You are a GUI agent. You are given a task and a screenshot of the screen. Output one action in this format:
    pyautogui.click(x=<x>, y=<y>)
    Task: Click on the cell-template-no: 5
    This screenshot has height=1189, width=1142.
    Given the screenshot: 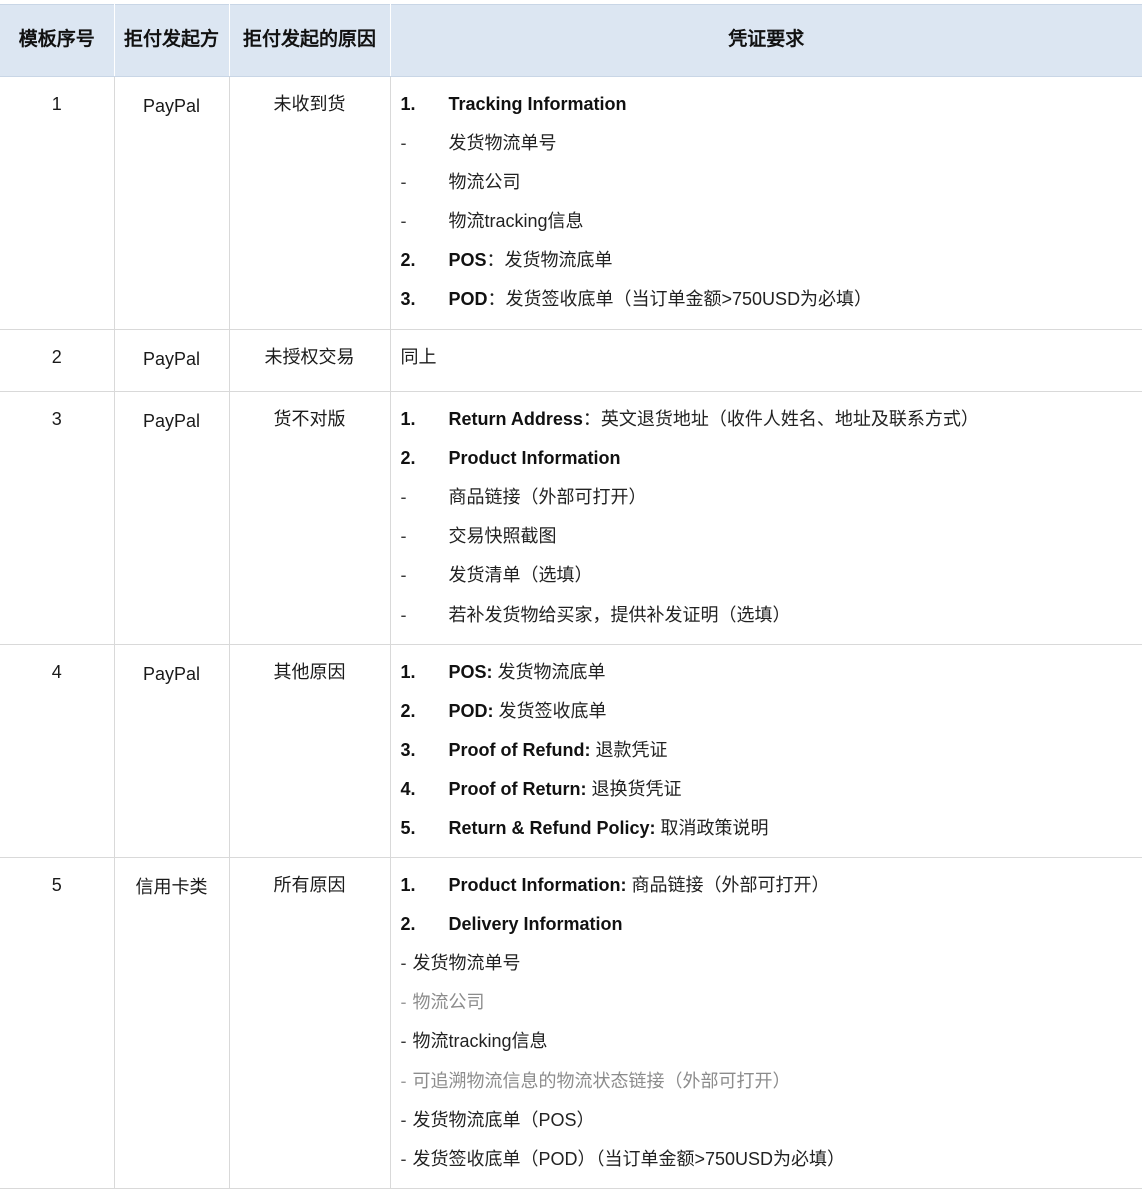 What is the action you would take?
    pyautogui.click(x=57, y=1023)
    